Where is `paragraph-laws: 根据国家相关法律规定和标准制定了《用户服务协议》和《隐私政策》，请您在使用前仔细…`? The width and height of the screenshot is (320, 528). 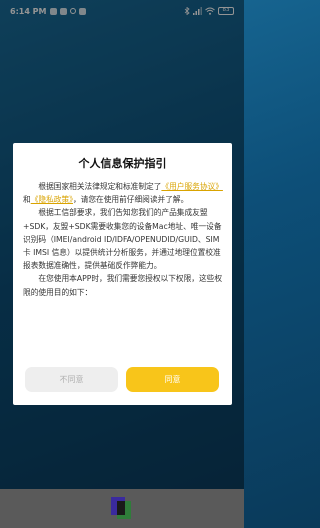
paragraph-laws: 根据国家相关法律规定和标准制定了《用户服务协议》和《隐私政策》，请您在使用前仔细… is located at coordinates (124, 193).